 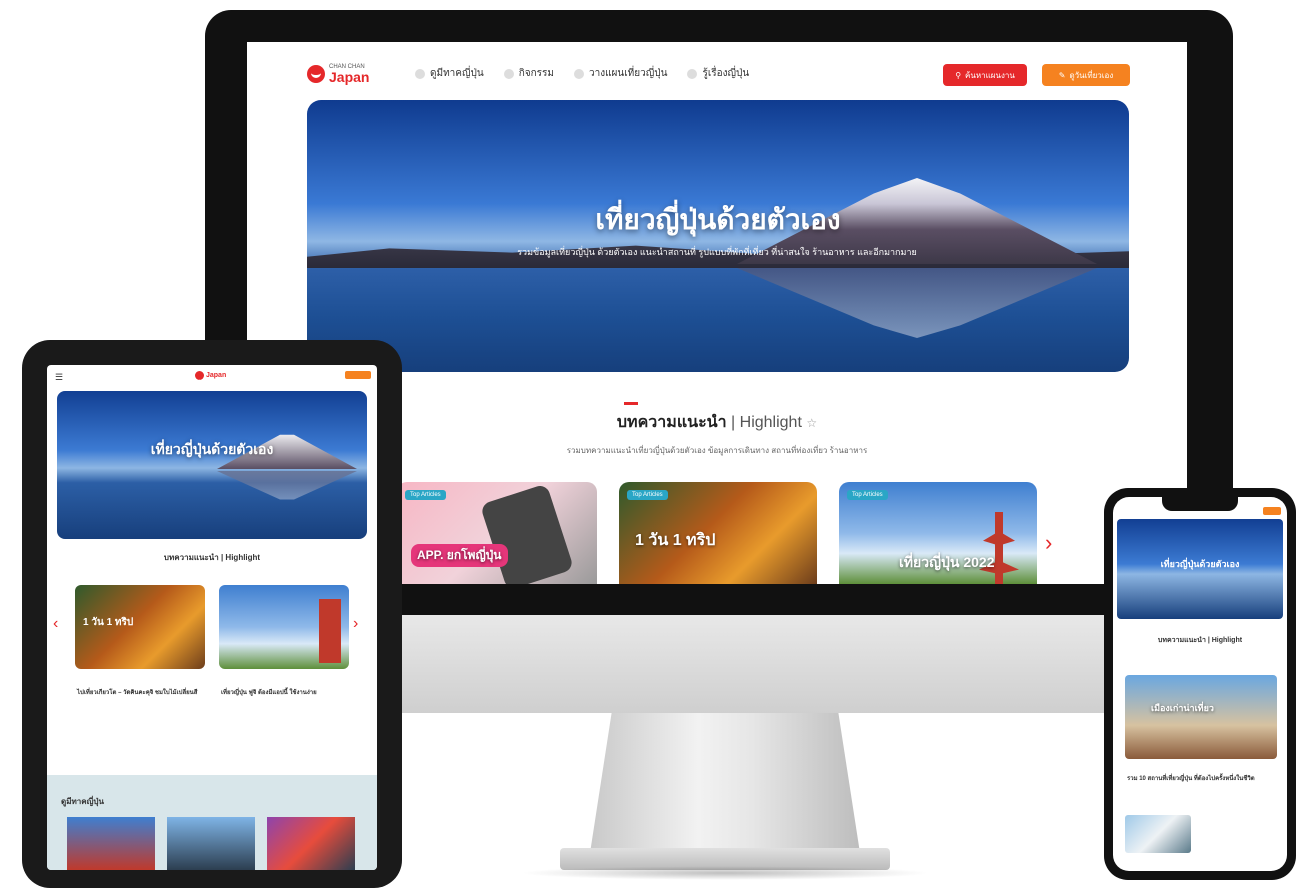 I want to click on search-button: ⚲ ค้นหาแผนงาน, so click(x=985, y=75).